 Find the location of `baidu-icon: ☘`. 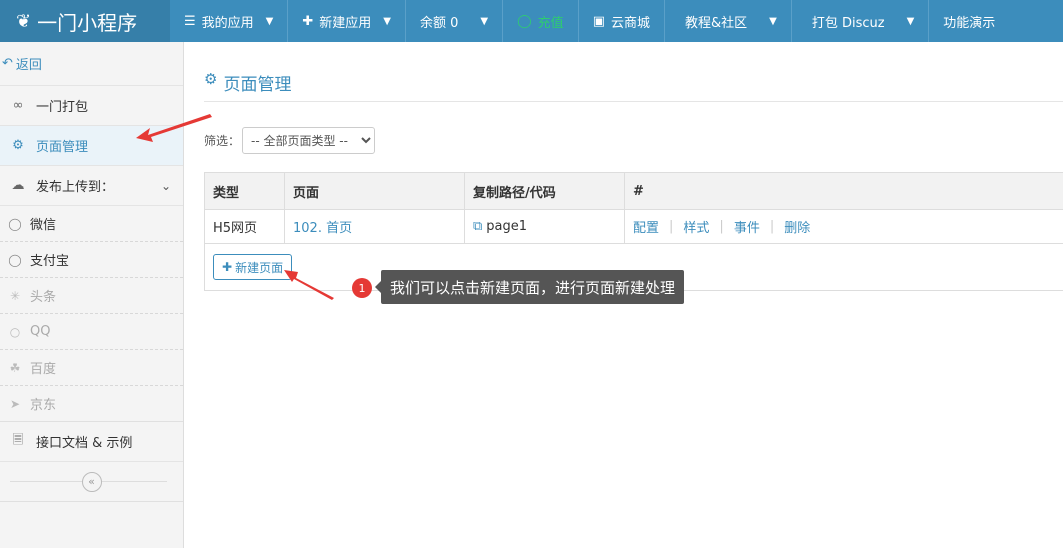

baidu-icon: ☘ is located at coordinates (15, 367).